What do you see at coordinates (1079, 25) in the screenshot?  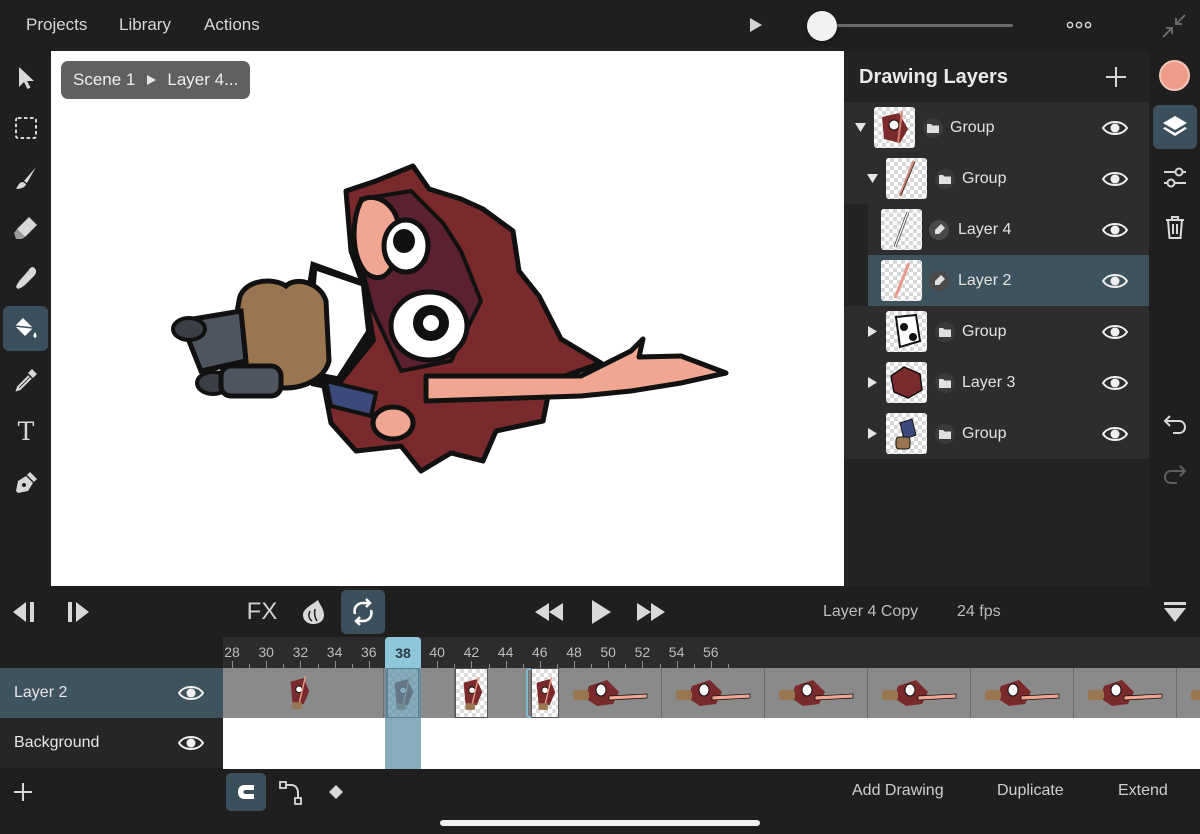 I see `more-options-icon` at bounding box center [1079, 25].